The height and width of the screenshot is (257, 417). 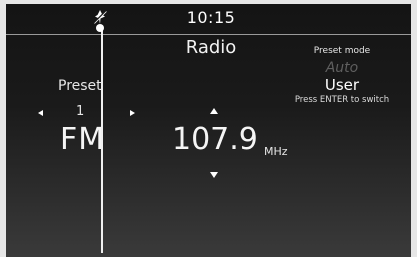 I want to click on preset-prev-arrow-icon, so click(x=40, y=113).